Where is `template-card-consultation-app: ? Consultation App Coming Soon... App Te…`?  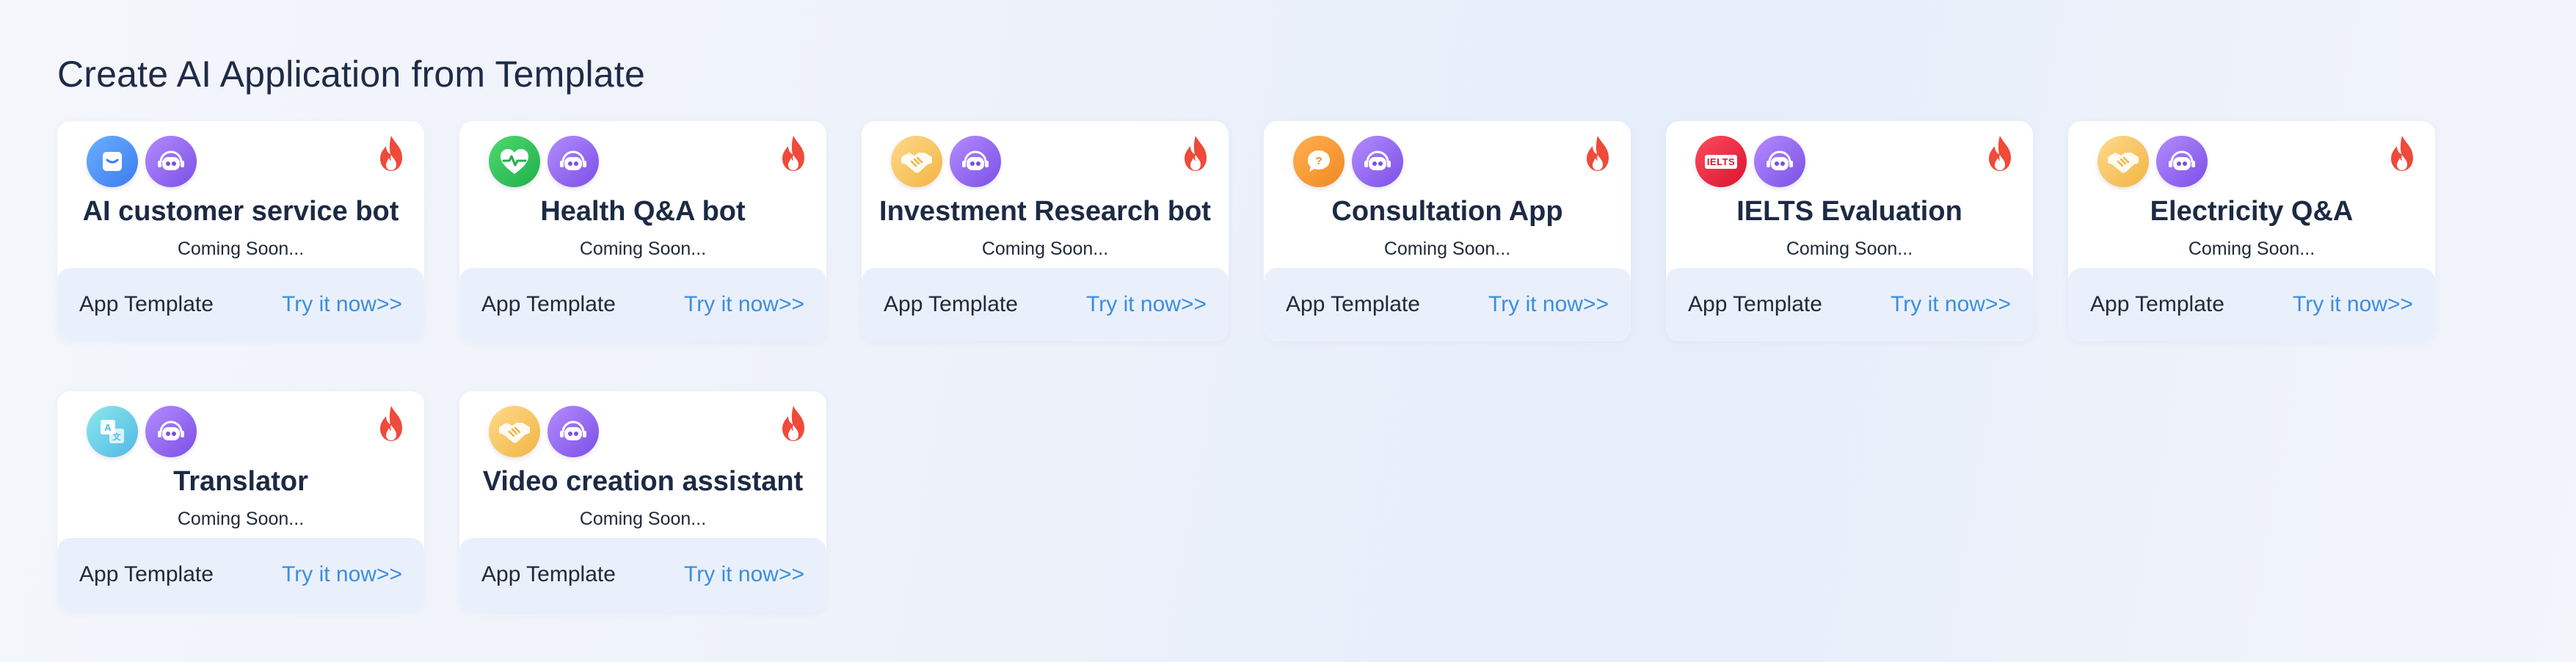 template-card-consultation-app: ? Consultation App Coming Soon... App Te… is located at coordinates (1447, 231).